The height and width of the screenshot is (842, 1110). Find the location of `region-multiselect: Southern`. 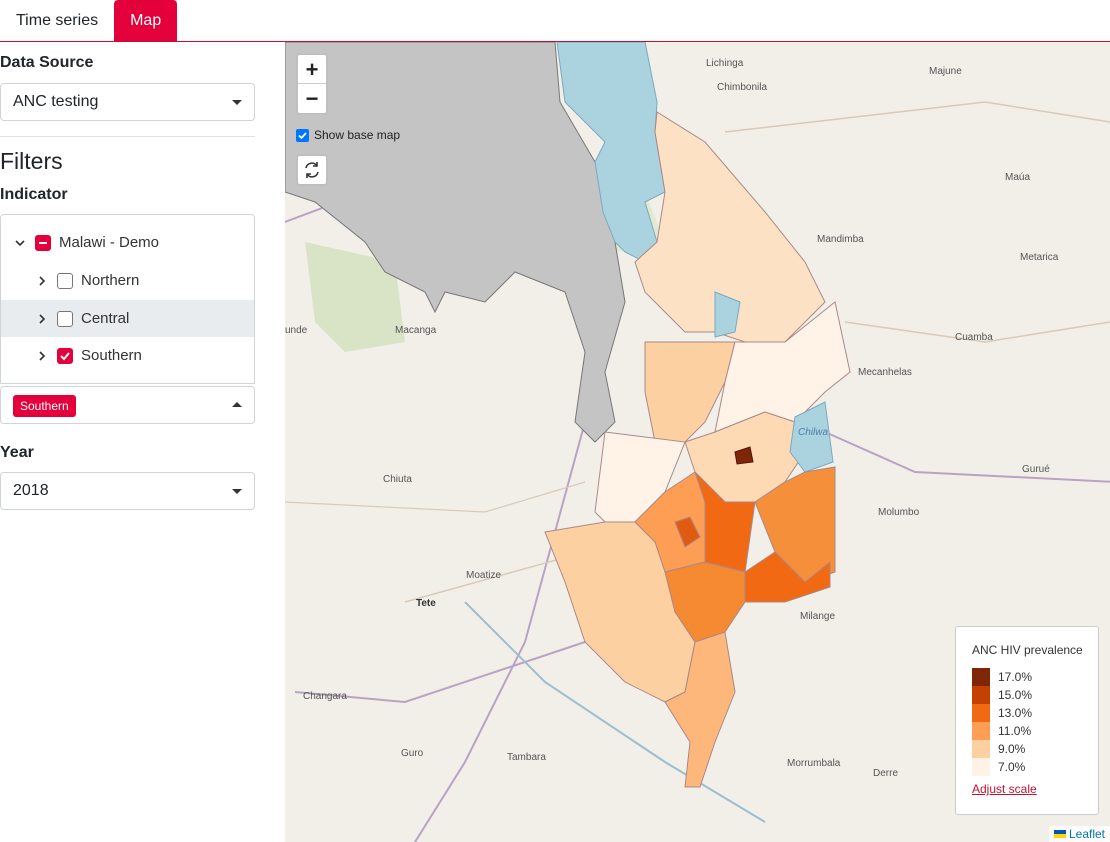

region-multiselect: Southern is located at coordinates (127, 405).